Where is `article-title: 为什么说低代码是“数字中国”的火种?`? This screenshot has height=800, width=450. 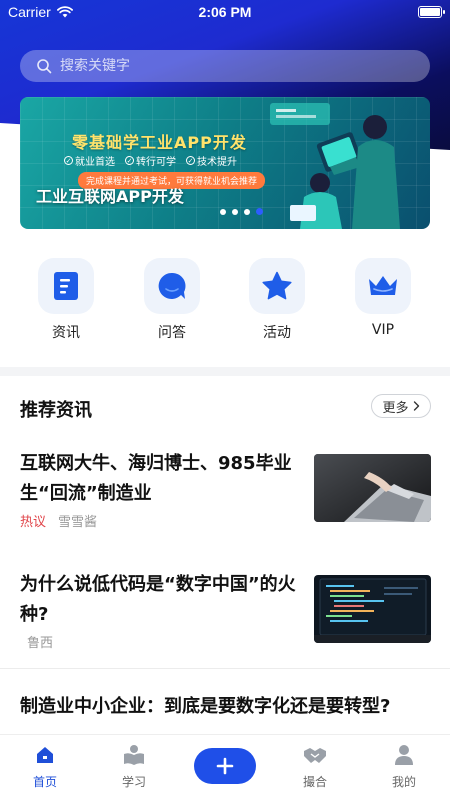 article-title: 为什么说低代码是“数字中国”的火种? is located at coordinates (158, 599).